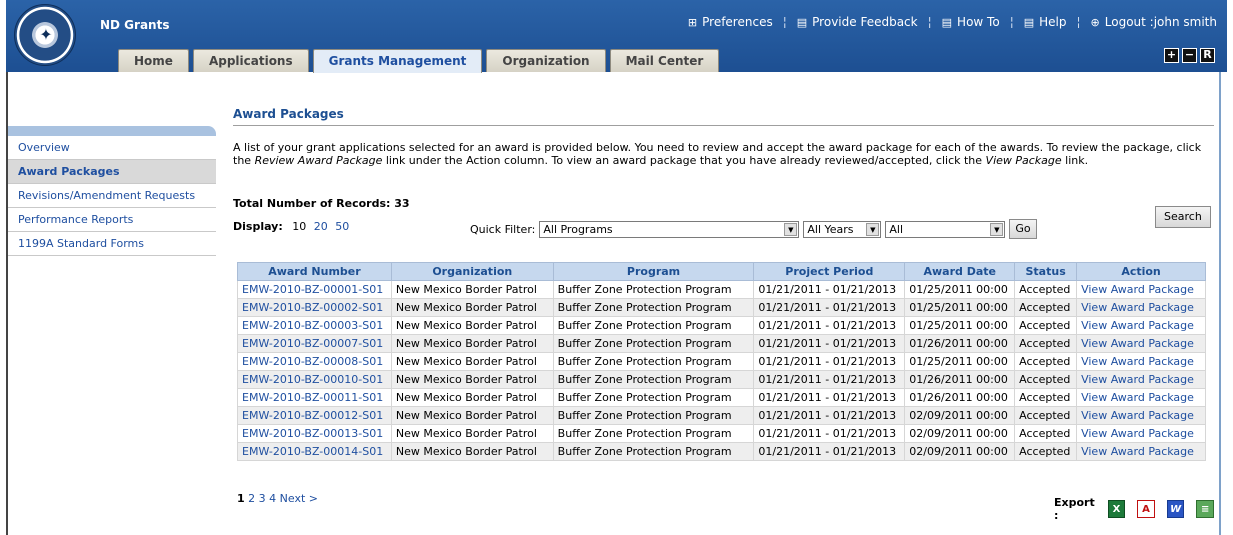 The width and height of the screenshot is (1233, 535). Describe the element at coordinates (669, 229) in the screenshot. I see `program-select: All Programs ▼` at that location.